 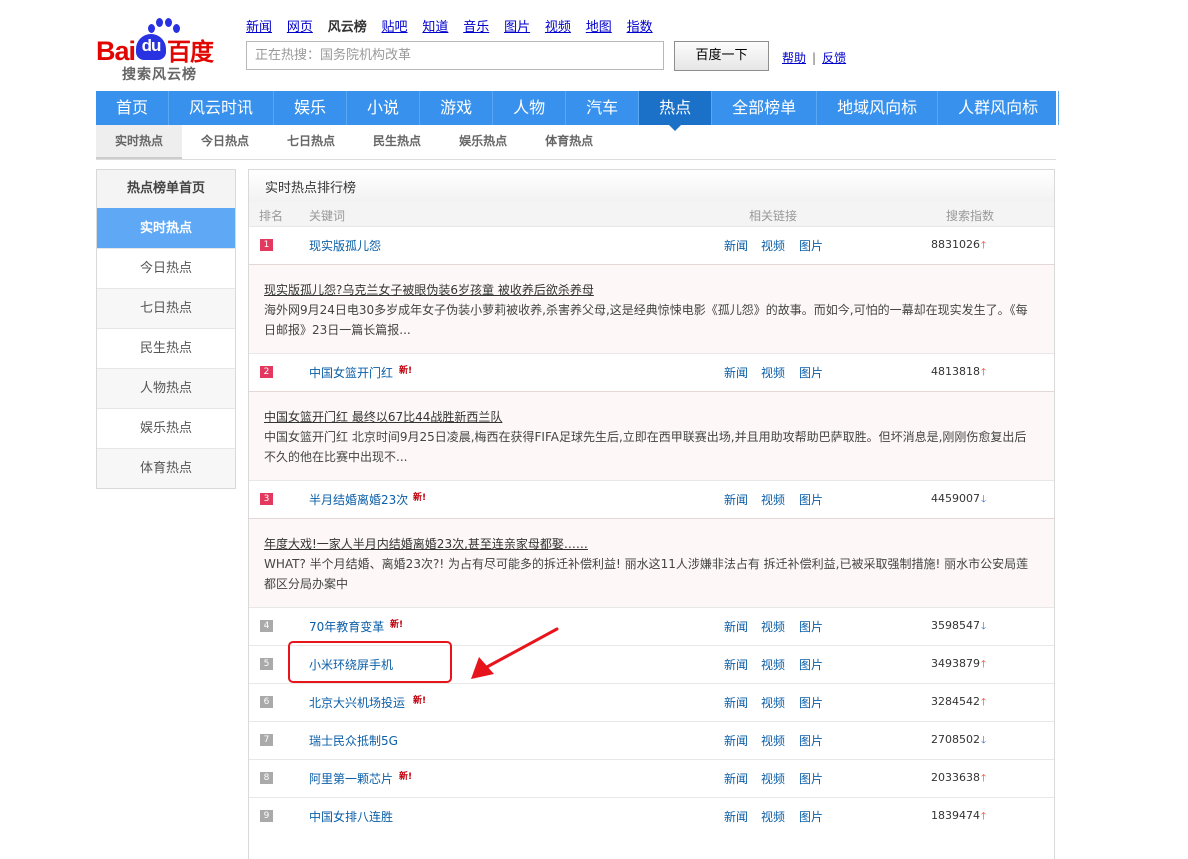 What do you see at coordinates (773, 216) in the screenshot?
I see `col-links: 相关链接` at bounding box center [773, 216].